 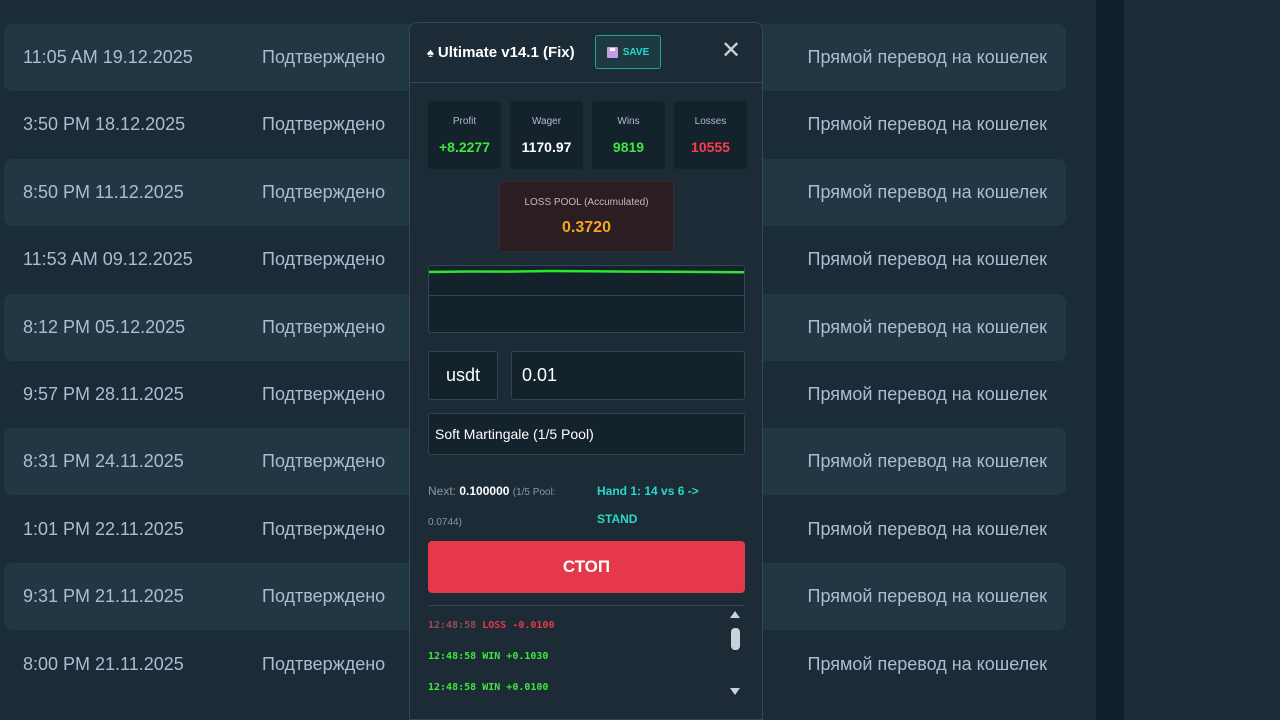 What do you see at coordinates (546, 121) in the screenshot?
I see `stat-label: Wager` at bounding box center [546, 121].